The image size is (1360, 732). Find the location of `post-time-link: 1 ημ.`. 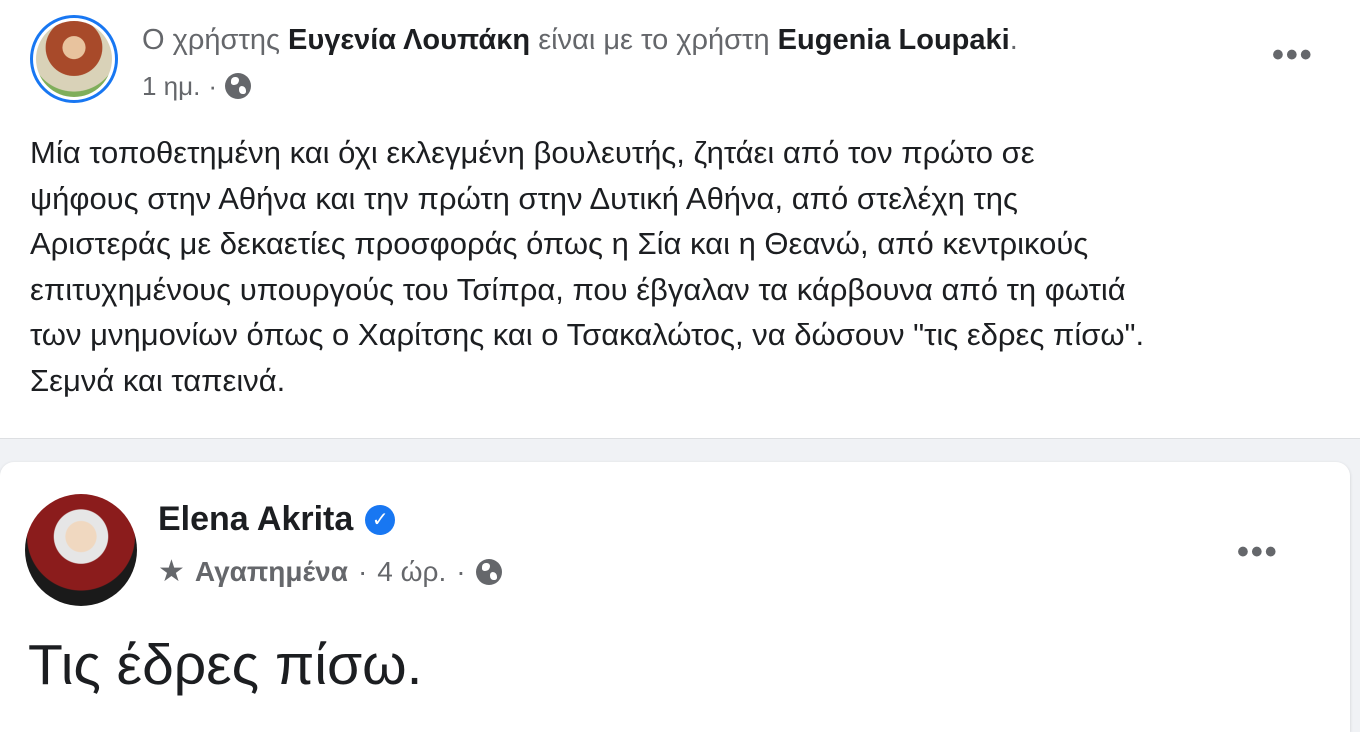

post-time-link: 1 ημ. is located at coordinates (171, 86).